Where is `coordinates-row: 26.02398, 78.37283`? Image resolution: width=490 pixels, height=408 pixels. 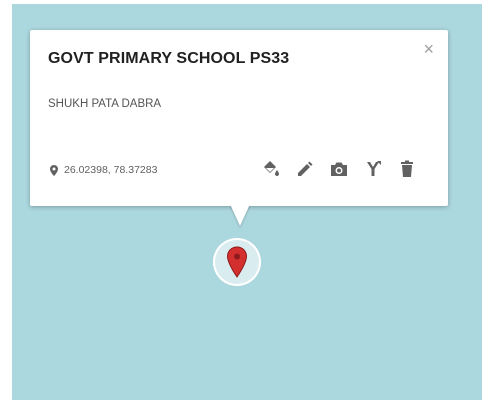
coordinates-row: 26.02398, 78.37283 is located at coordinates (103, 170).